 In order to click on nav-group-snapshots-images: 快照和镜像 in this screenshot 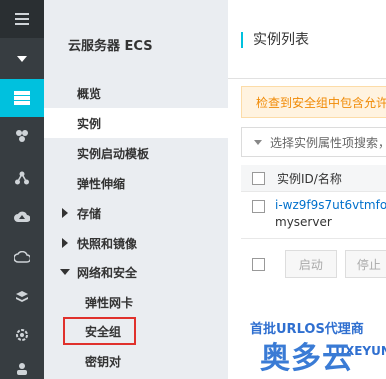, I will do `click(136, 243)`.